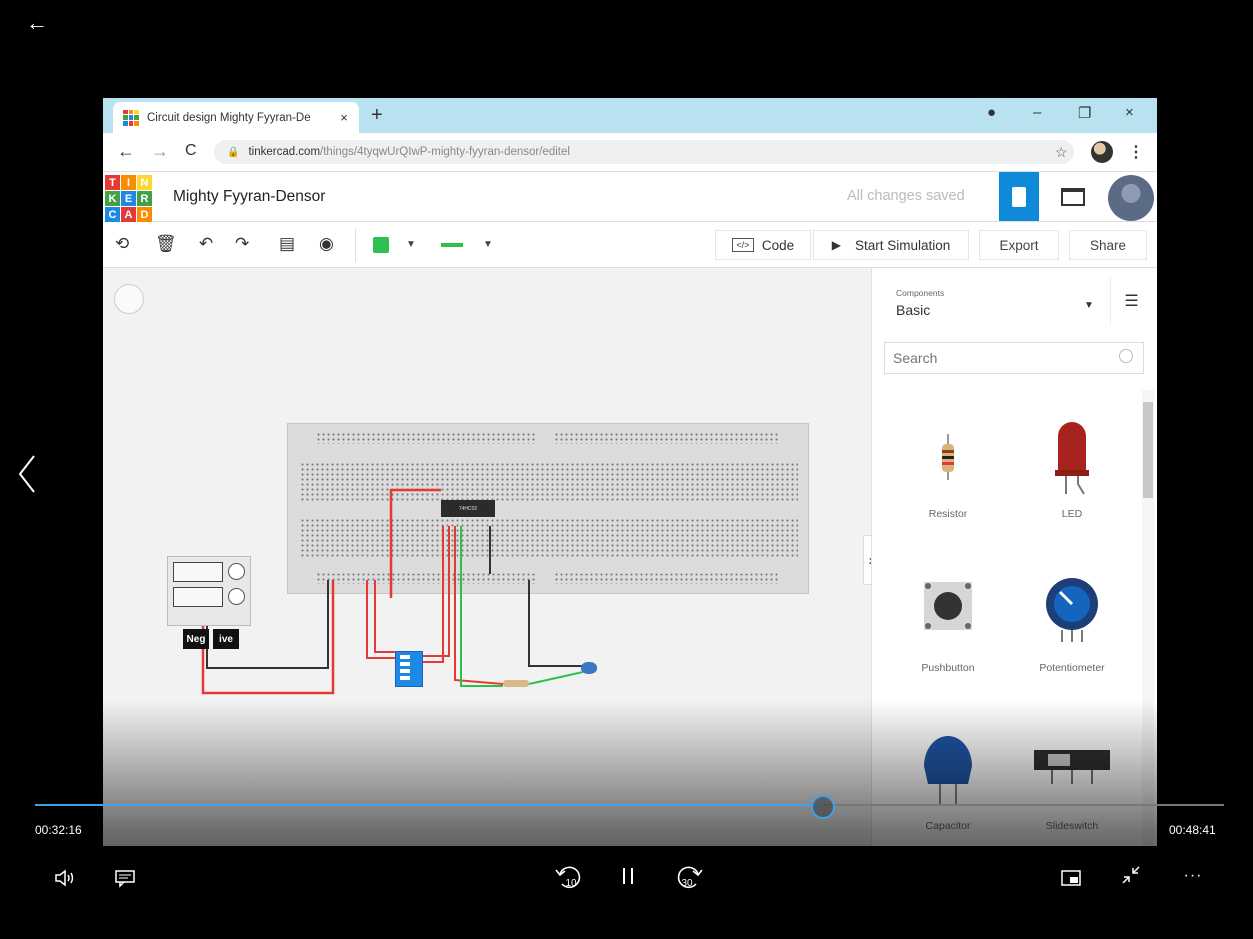 The image size is (1253, 939). Describe the element at coordinates (948, 514) in the screenshot. I see `component-label: Resistor` at that location.